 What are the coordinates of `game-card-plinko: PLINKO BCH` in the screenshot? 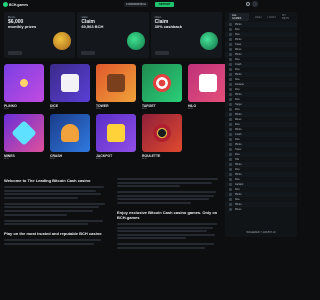 It's located at (24, 87).